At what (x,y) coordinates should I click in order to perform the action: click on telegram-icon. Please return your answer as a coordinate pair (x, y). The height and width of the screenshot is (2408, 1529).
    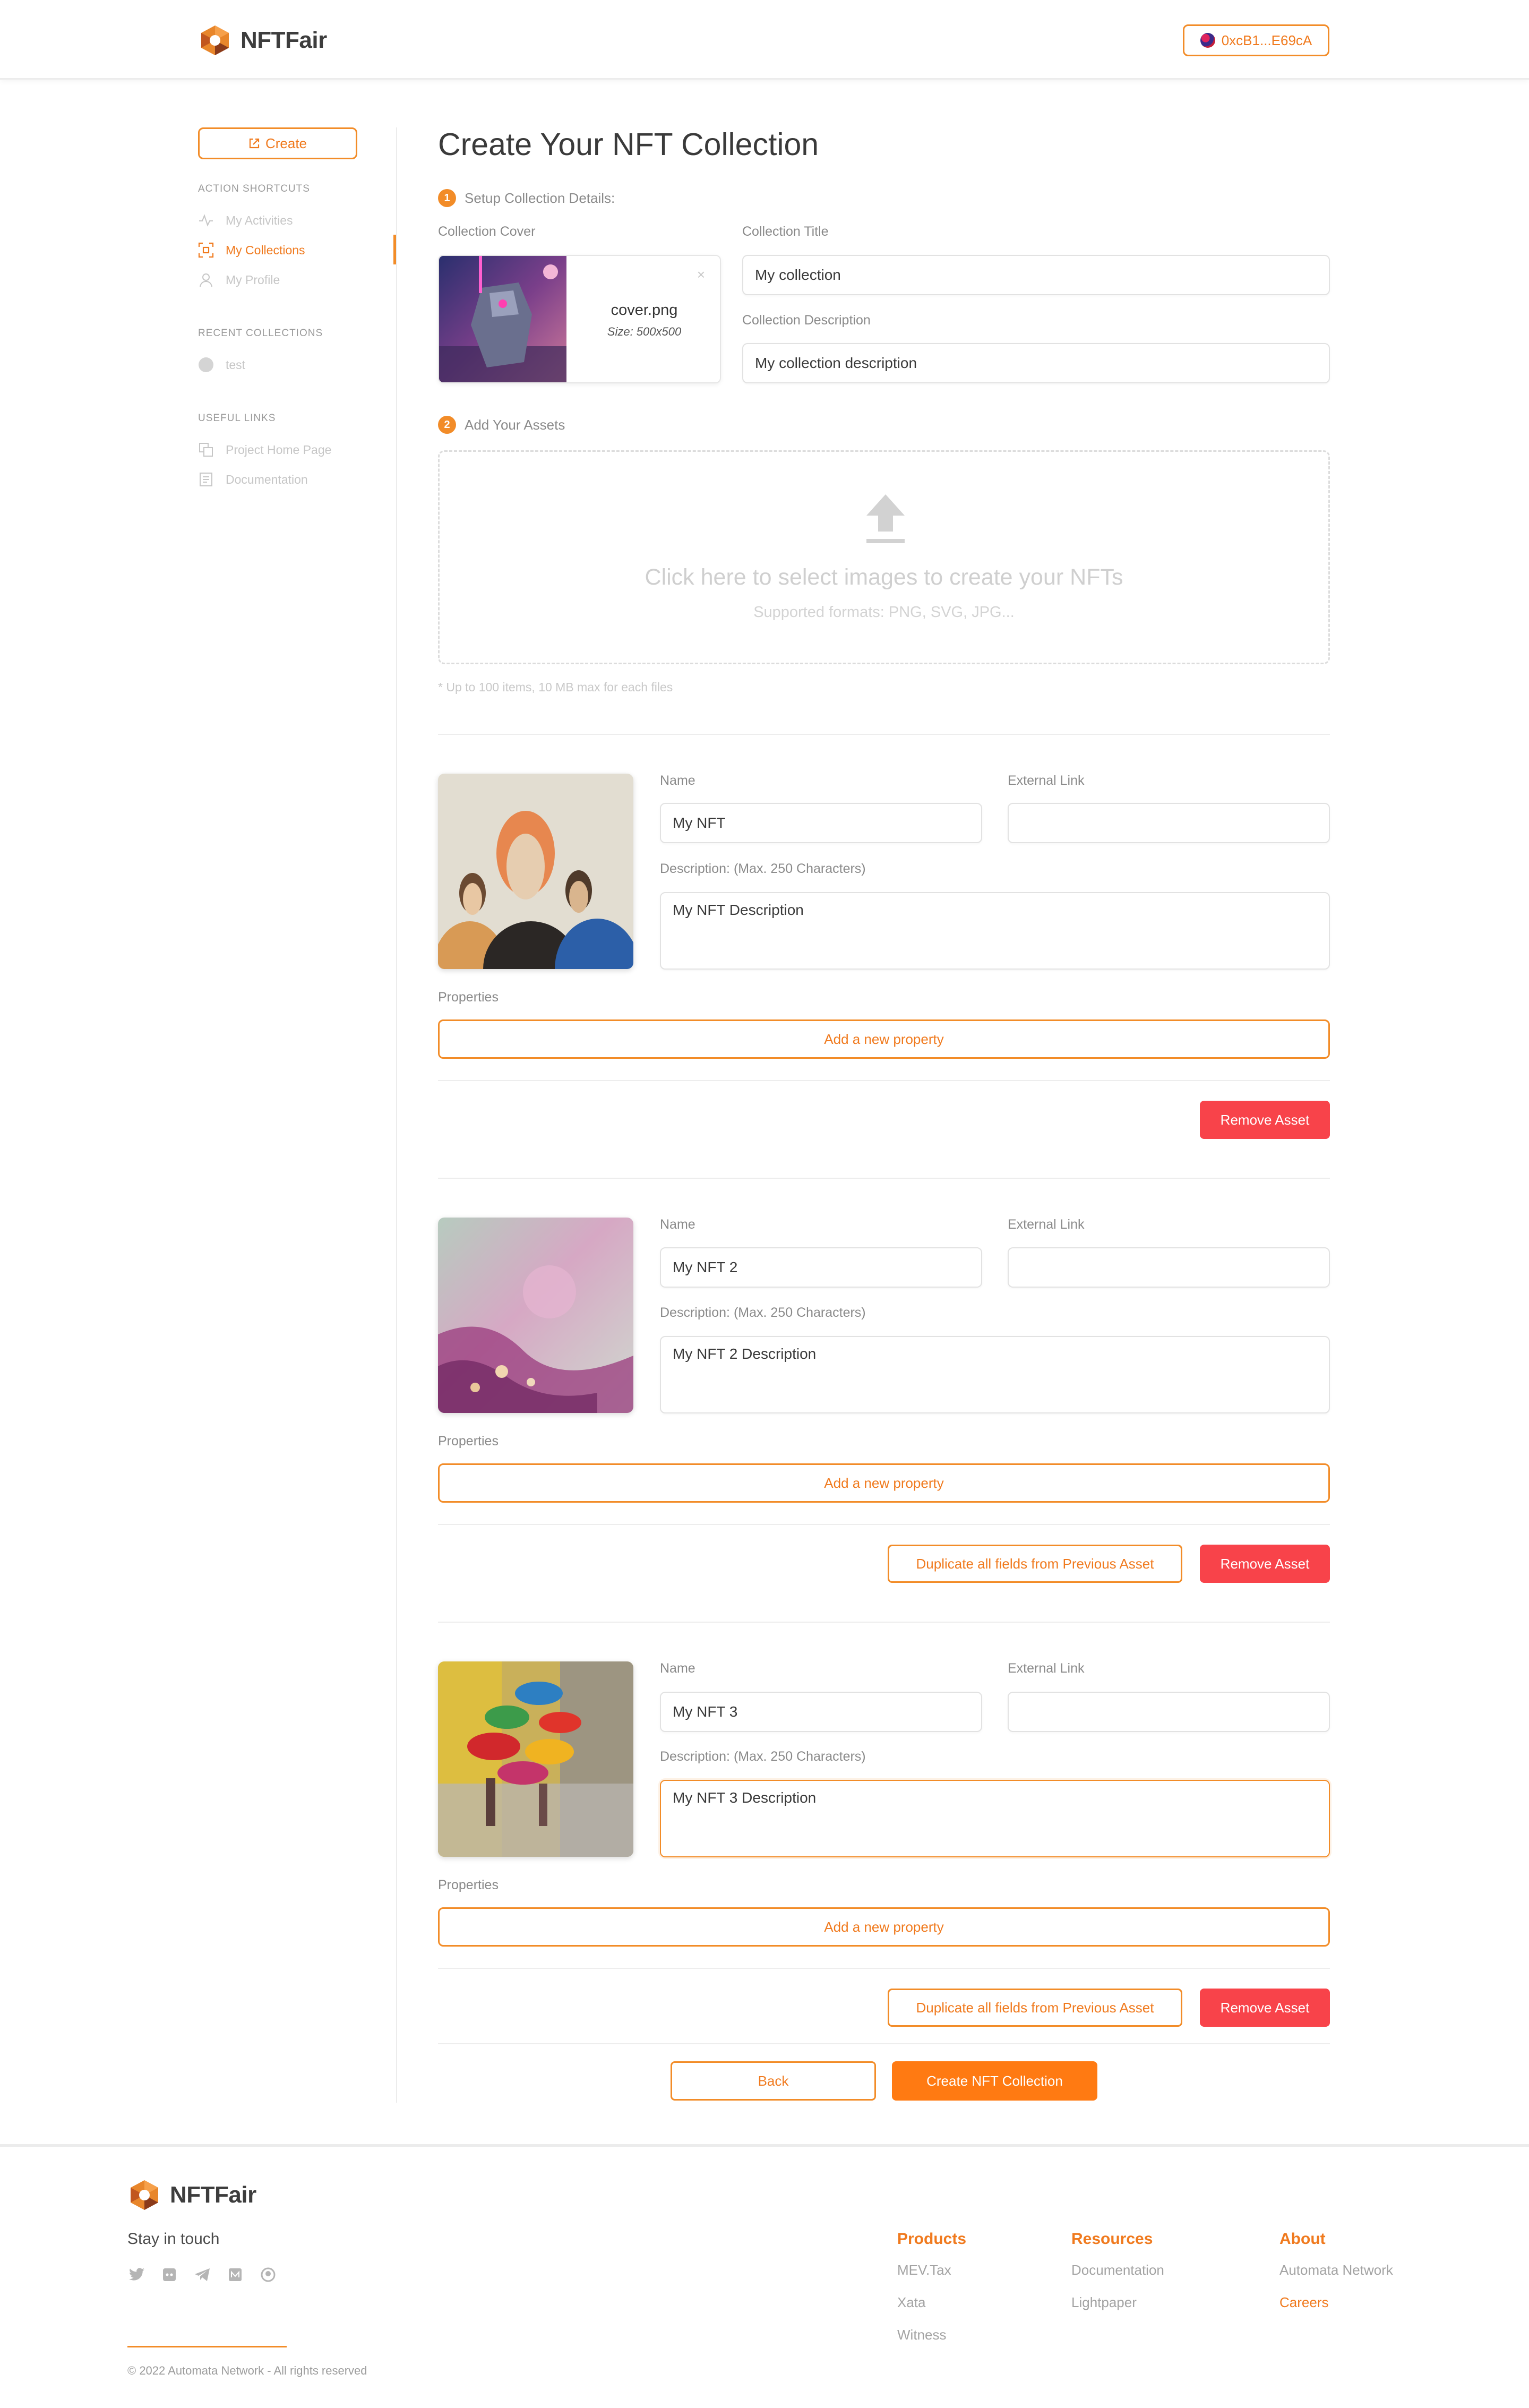
    Looking at the image, I should click on (202, 2275).